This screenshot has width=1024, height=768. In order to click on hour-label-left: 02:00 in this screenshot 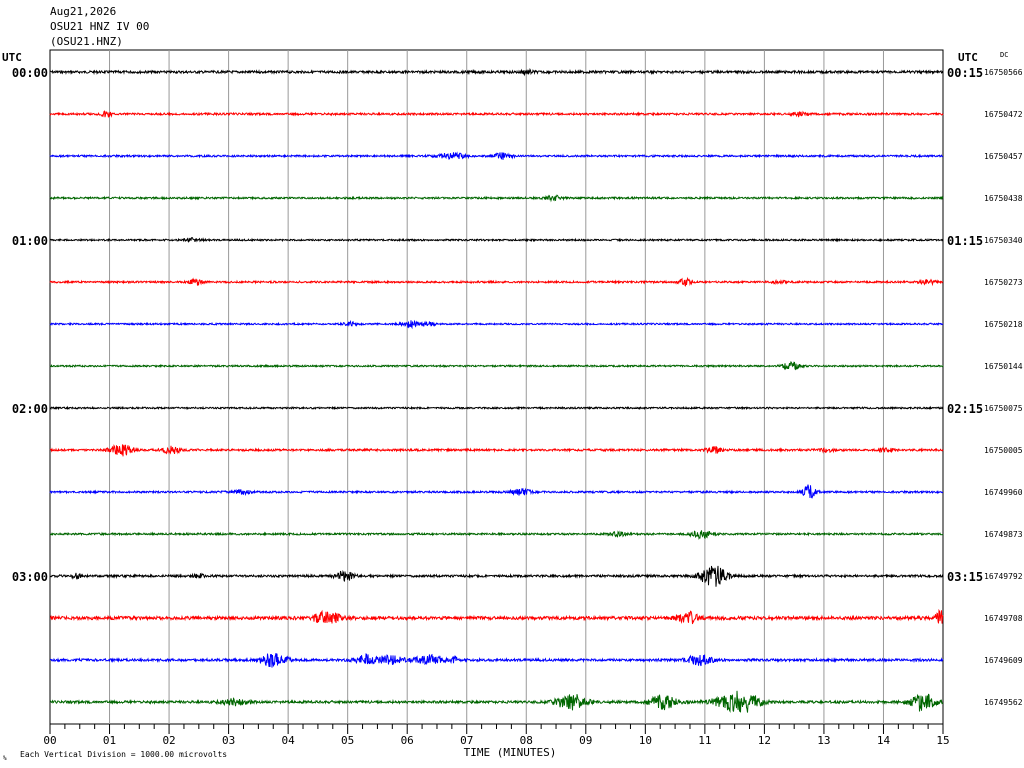, I will do `click(30, 409)`.